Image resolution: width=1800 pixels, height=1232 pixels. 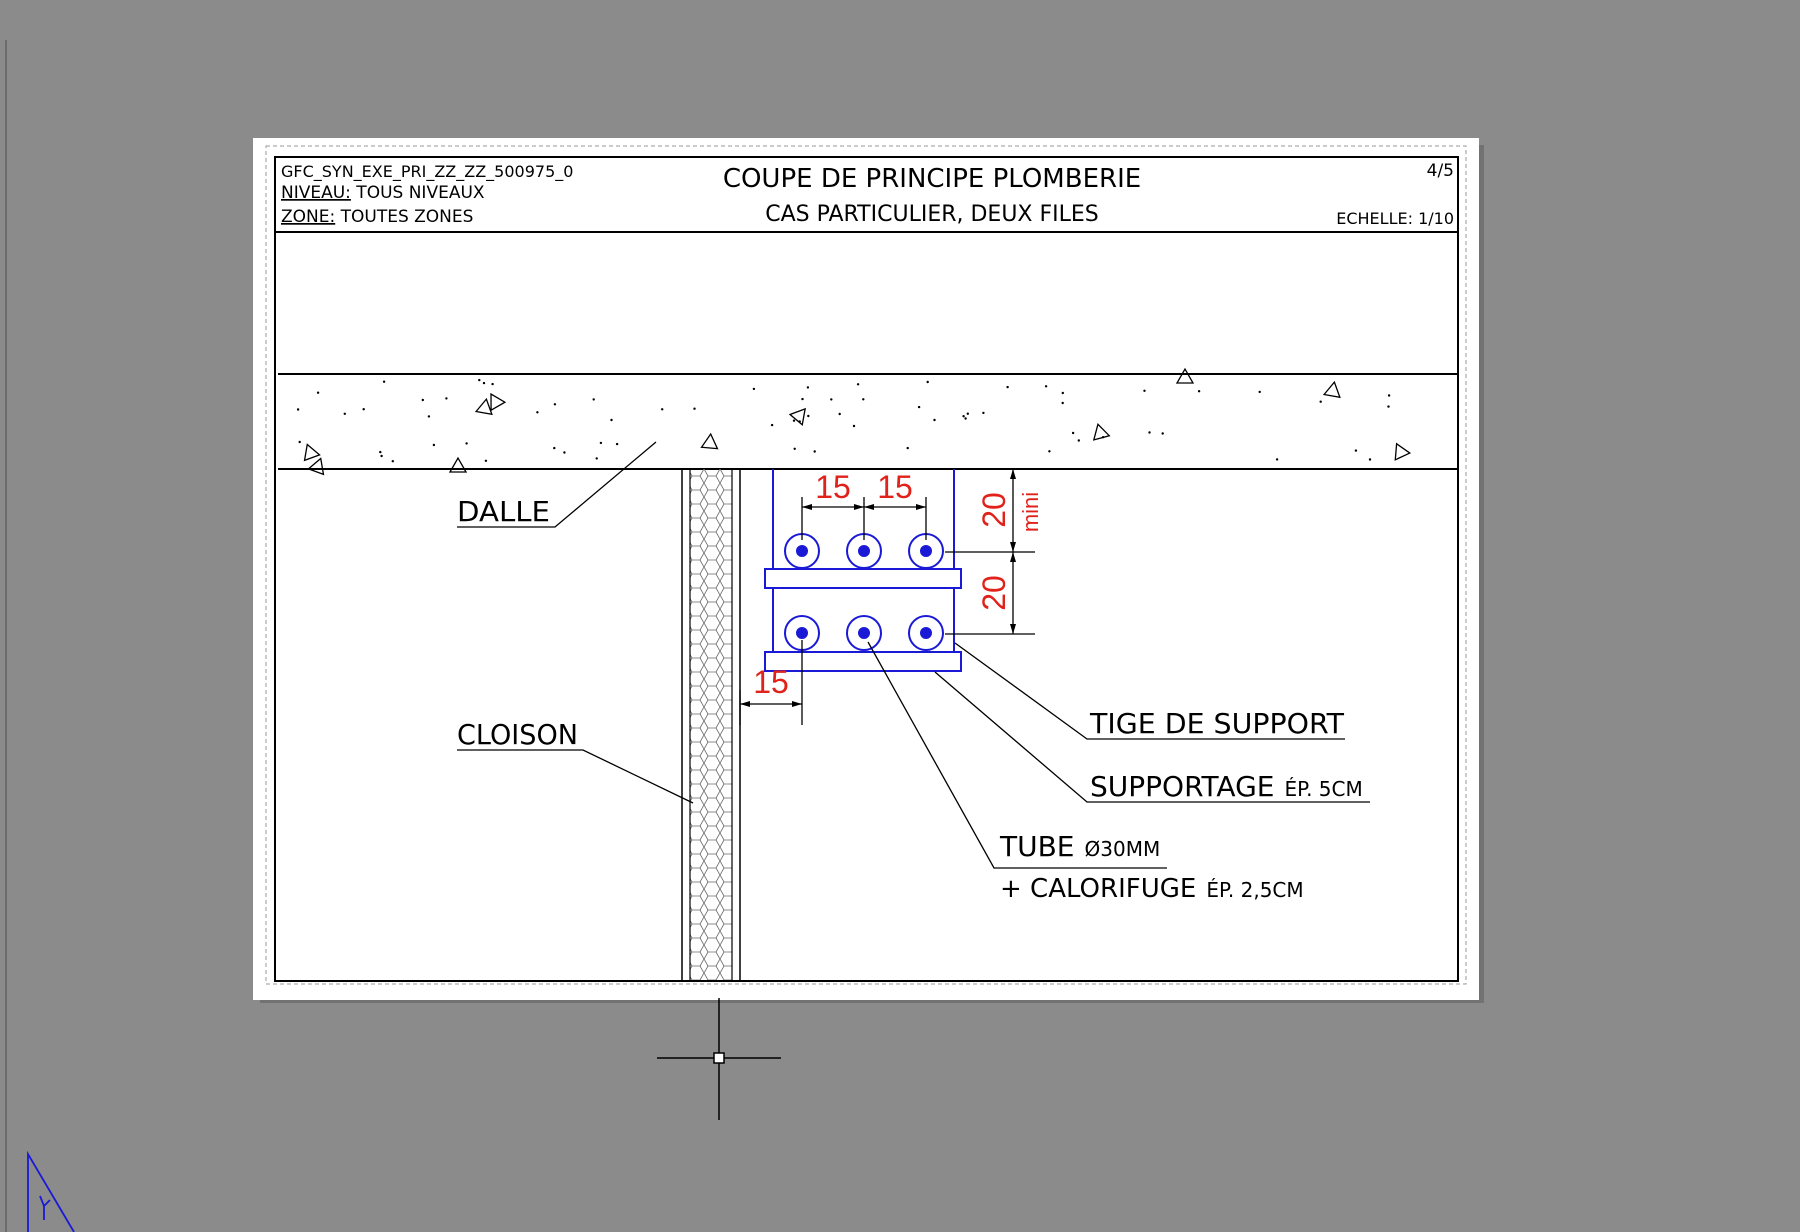 What do you see at coordinates (427, 172) in the screenshot?
I see `sheet-reference: GFC_SYN_EXE_PRI_ZZ_ZZ_500975_0` at bounding box center [427, 172].